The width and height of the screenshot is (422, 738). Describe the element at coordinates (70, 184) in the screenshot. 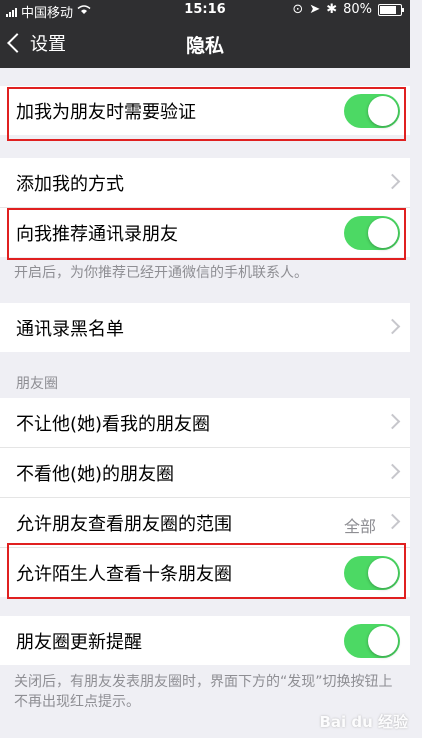

I see `add-methods-label: 添加我的方式` at that location.